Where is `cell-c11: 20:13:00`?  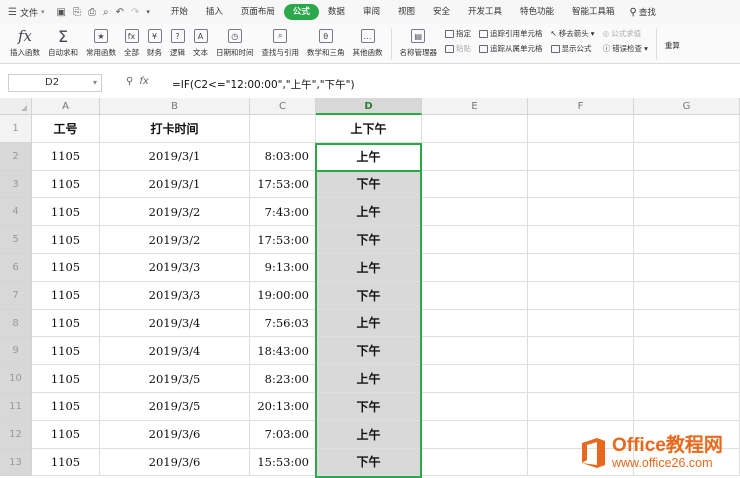
cell-c11: 20:13:00 is located at coordinates (283, 407).